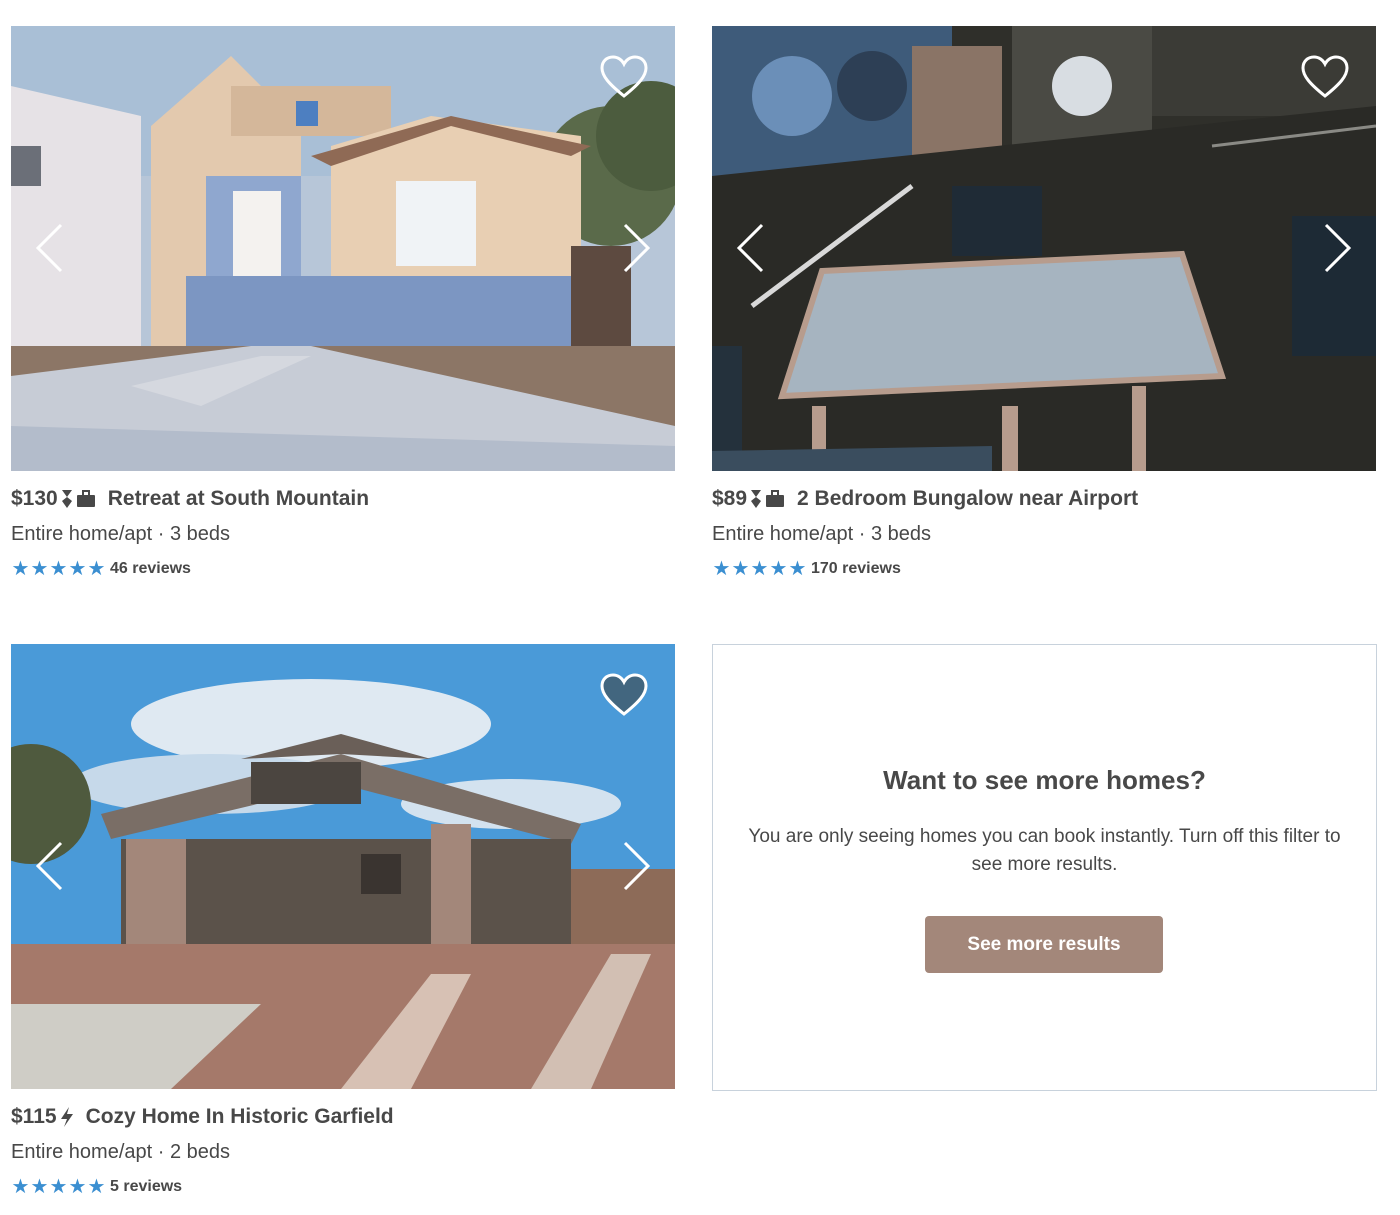  Describe the element at coordinates (146, 1186) in the screenshot. I see `review-count: 5 reviews` at that location.